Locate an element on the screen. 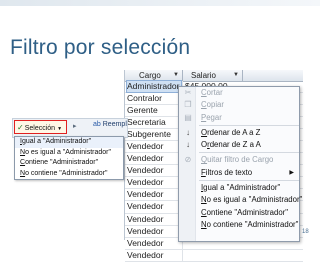 The height and width of the screenshot is (262, 320). page-number: 18 is located at coordinates (305, 232).